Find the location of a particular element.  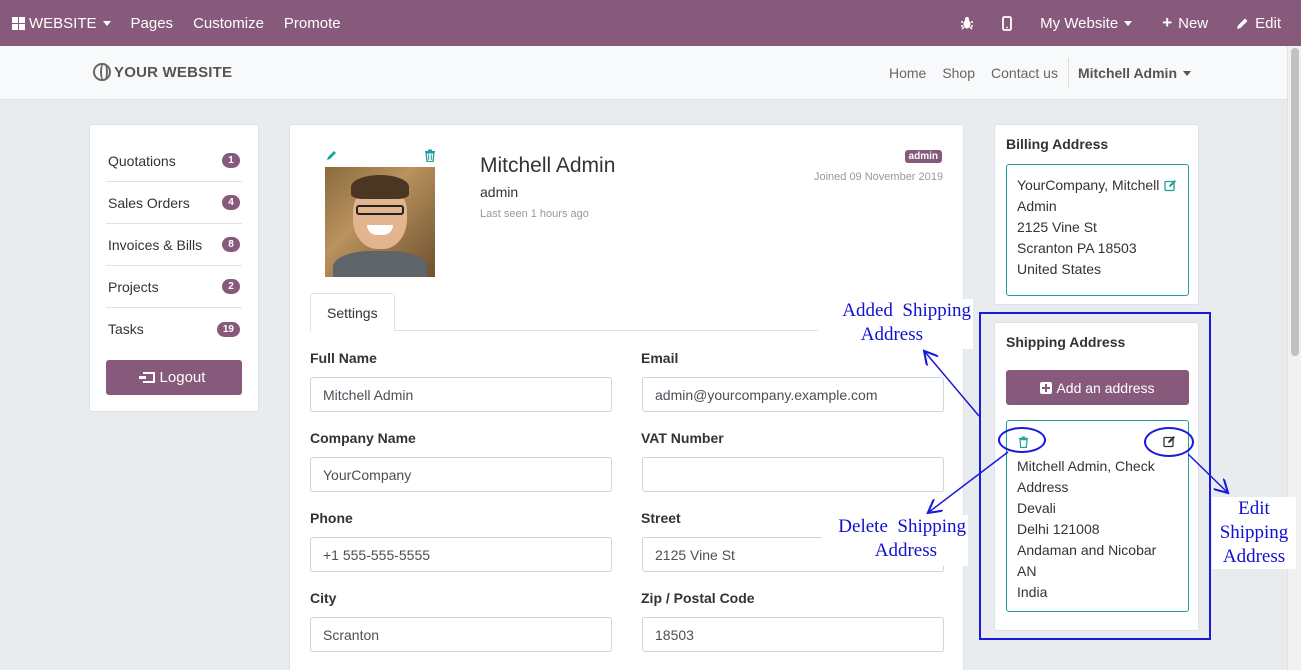

company-field: YourCompany is located at coordinates (461, 474).